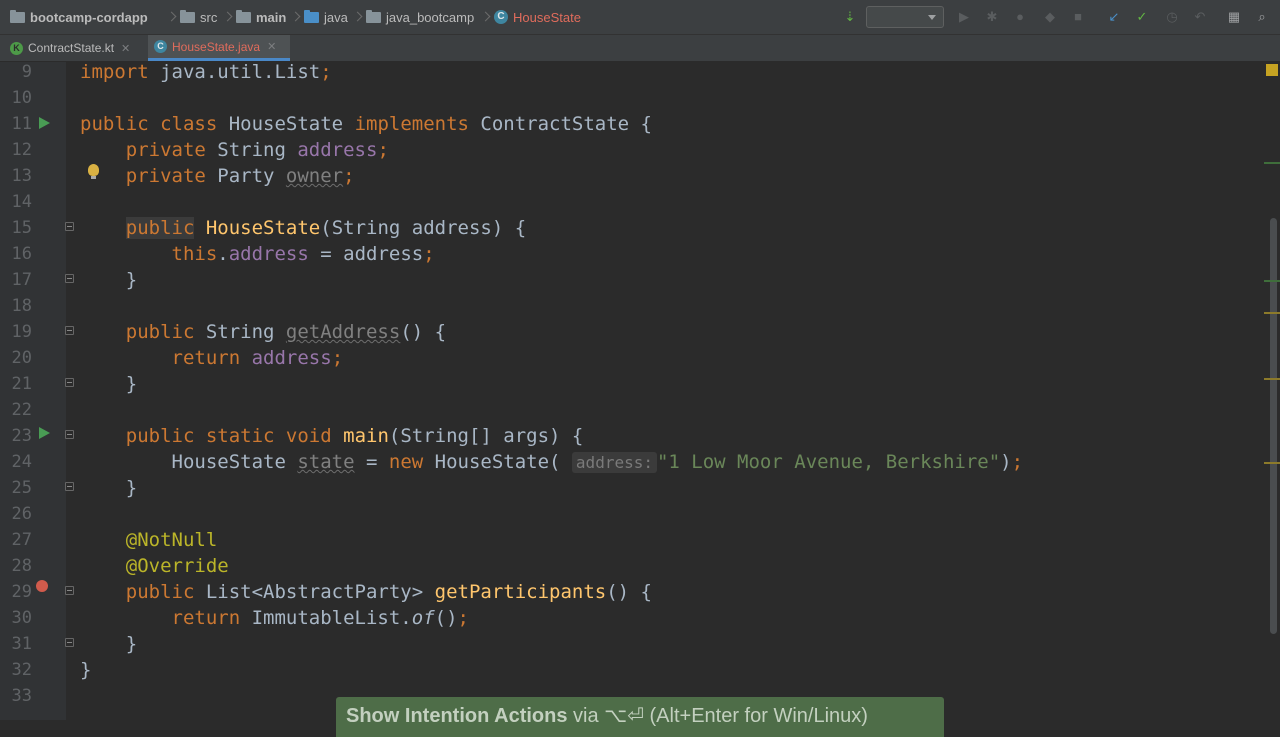 The width and height of the screenshot is (1280, 737). I want to click on line-number: 27, so click(21, 540).